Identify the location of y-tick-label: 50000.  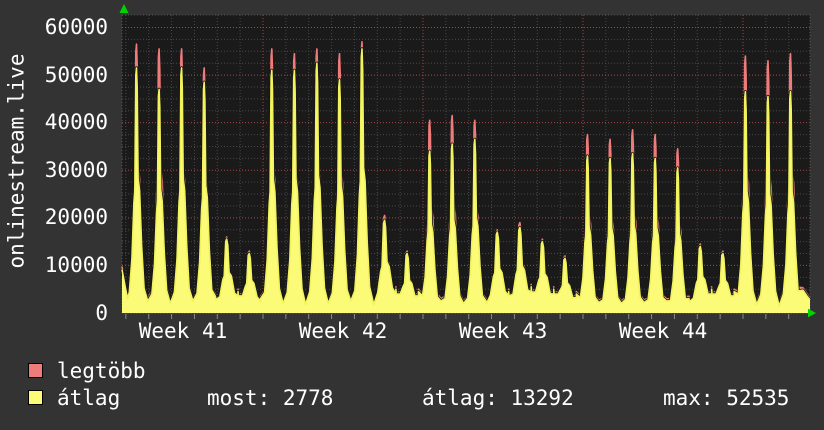
(76, 74).